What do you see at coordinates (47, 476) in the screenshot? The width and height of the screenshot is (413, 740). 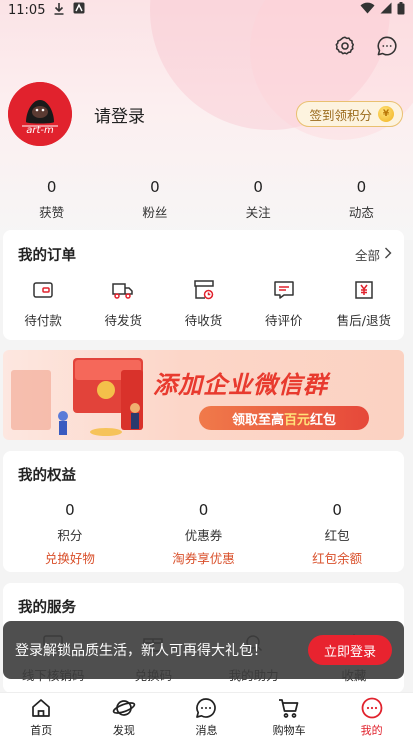 I see `rights-title: 我的权益` at bounding box center [47, 476].